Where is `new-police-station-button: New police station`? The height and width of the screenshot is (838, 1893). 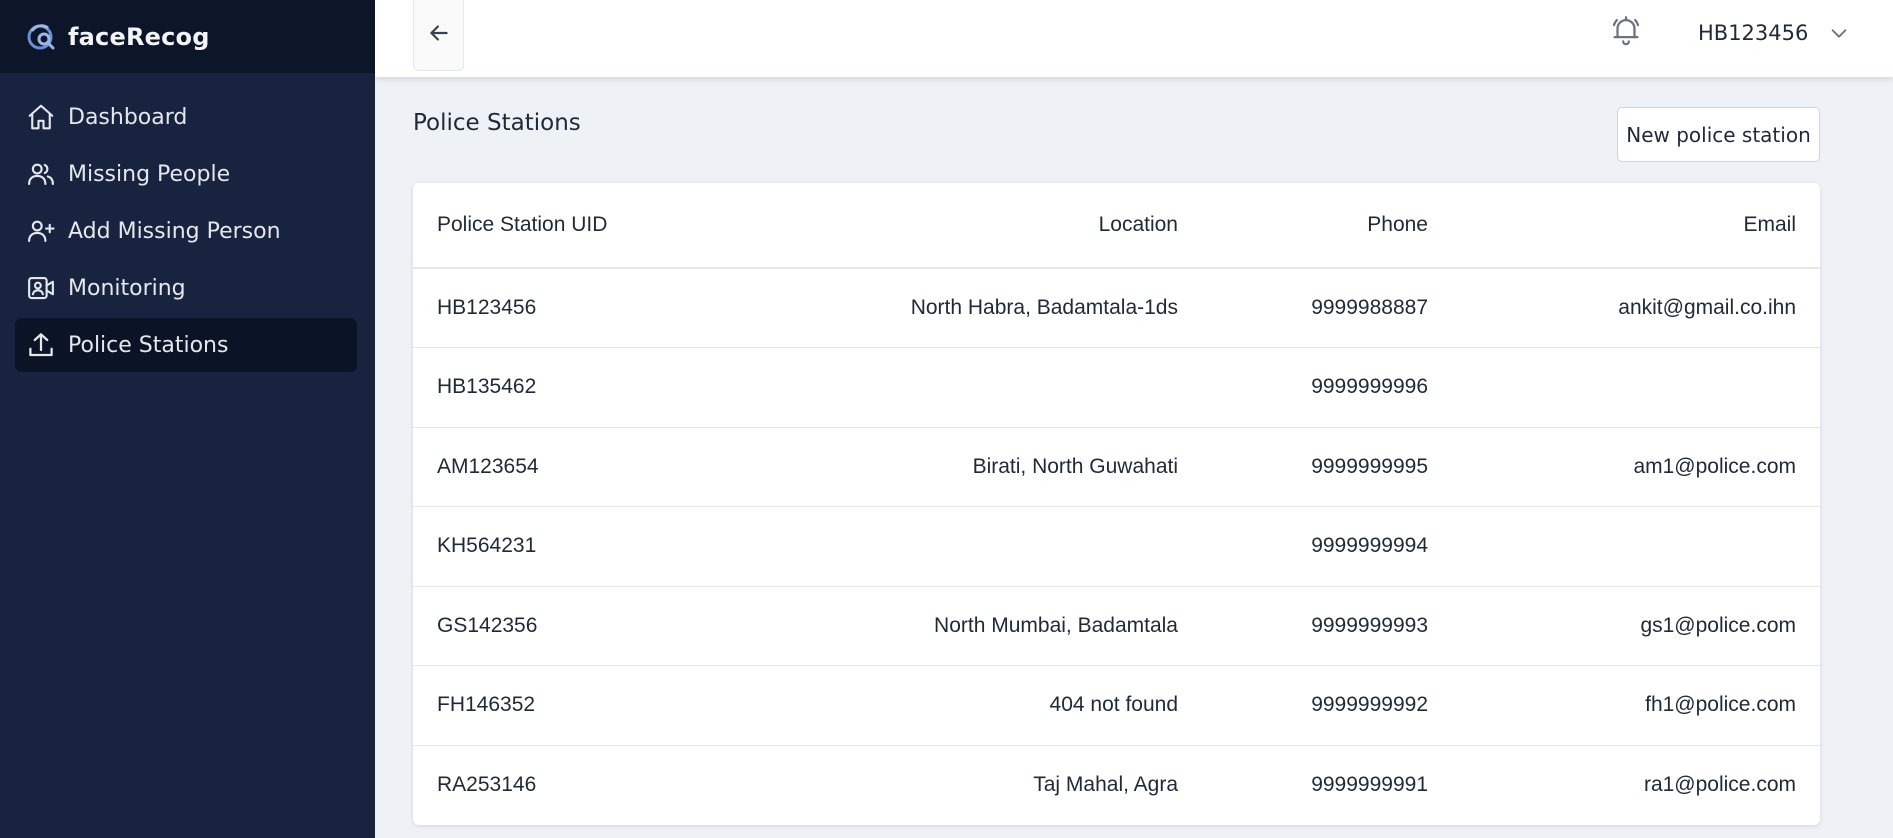
new-police-station-button: New police station is located at coordinates (1718, 134).